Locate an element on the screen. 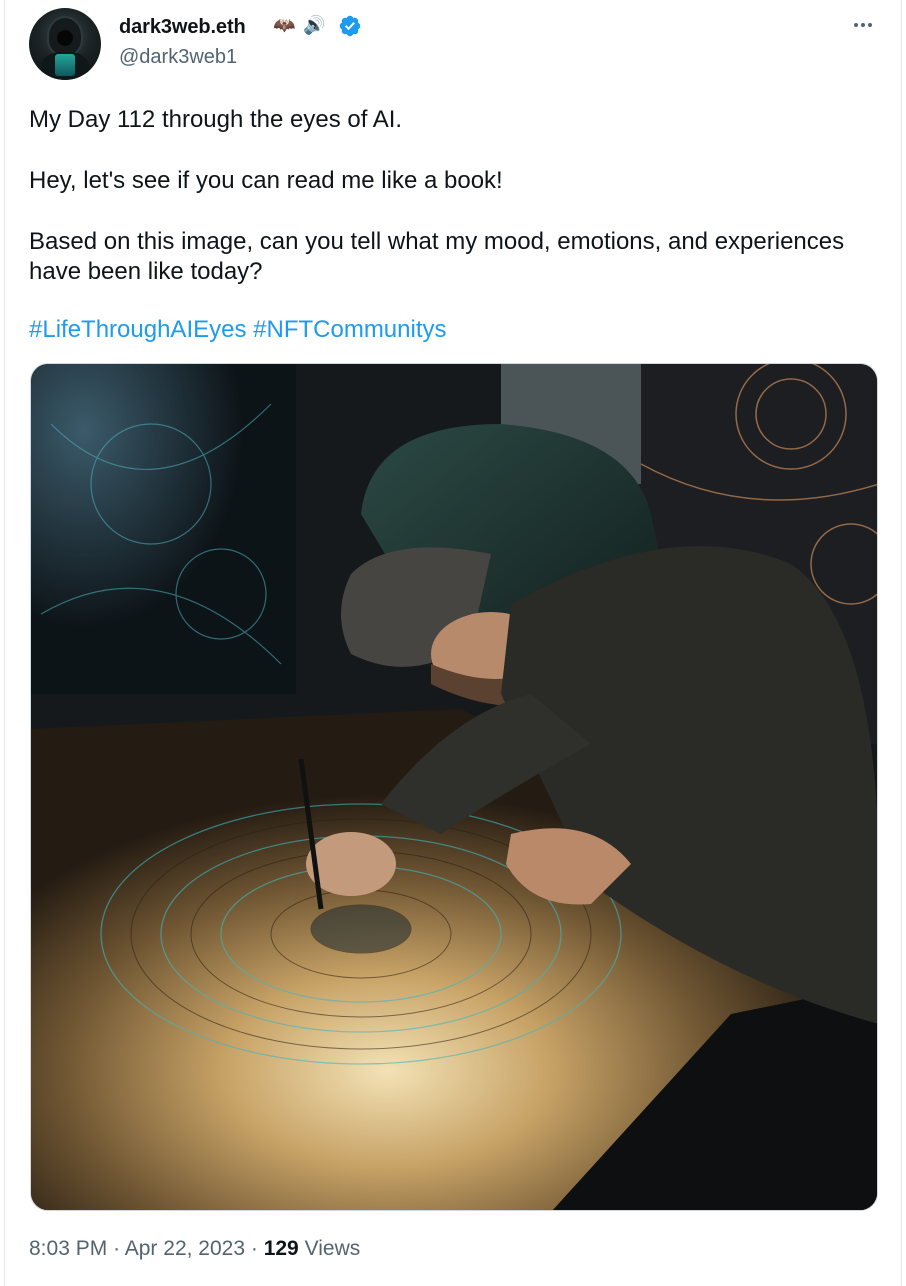 This screenshot has width=906, height=1286. avatar-glow is located at coordinates (65, 65).